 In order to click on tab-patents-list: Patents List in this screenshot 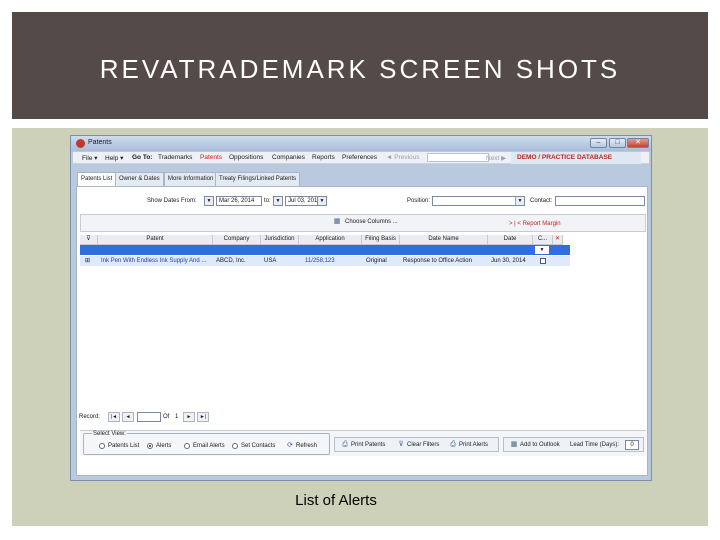, I will do `click(97, 179)`.